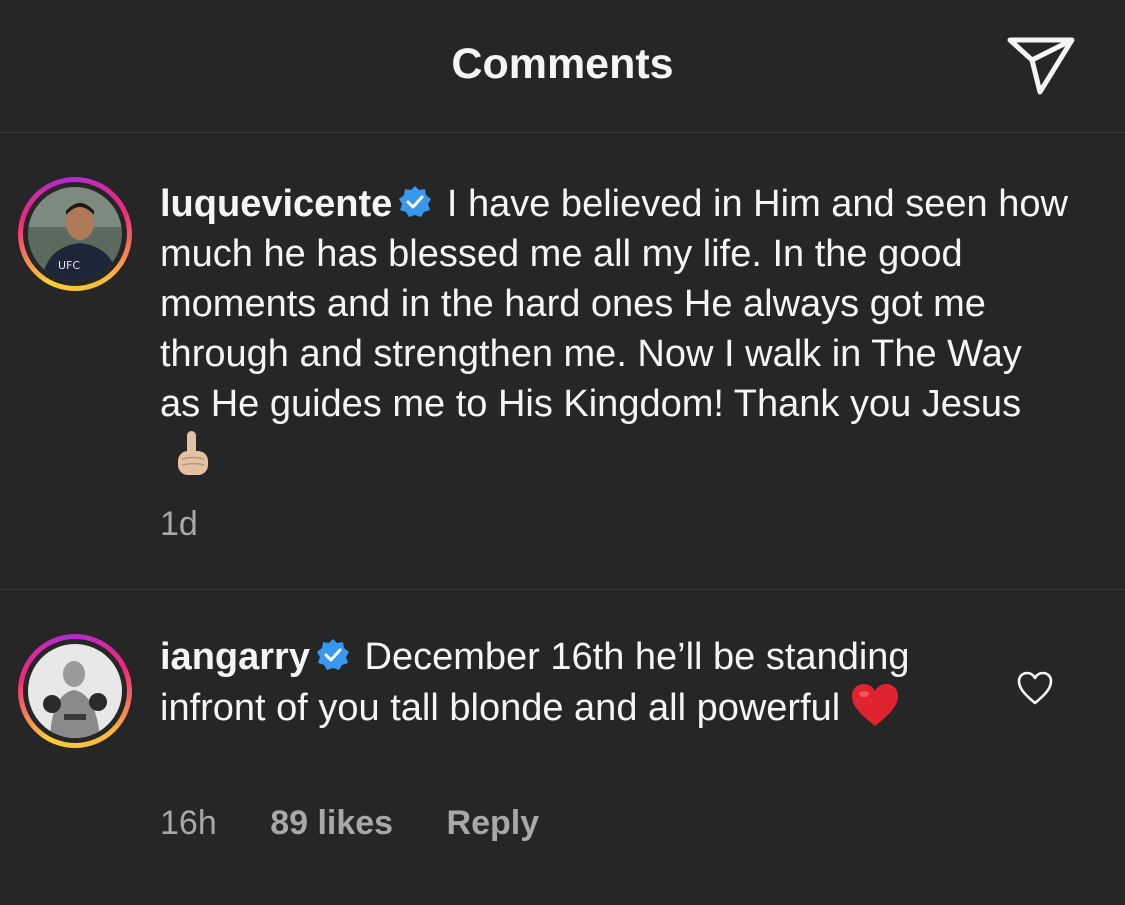 Image resolution: width=1125 pixels, height=905 pixels. Describe the element at coordinates (331, 823) in the screenshot. I see `likes-count: 89 likes` at that location.